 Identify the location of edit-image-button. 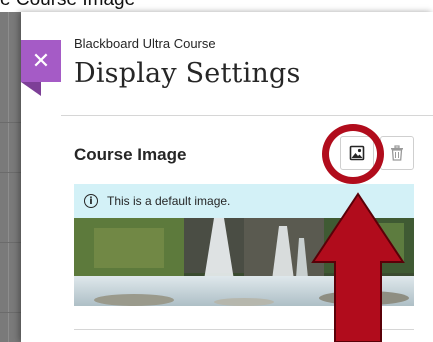
(357, 153).